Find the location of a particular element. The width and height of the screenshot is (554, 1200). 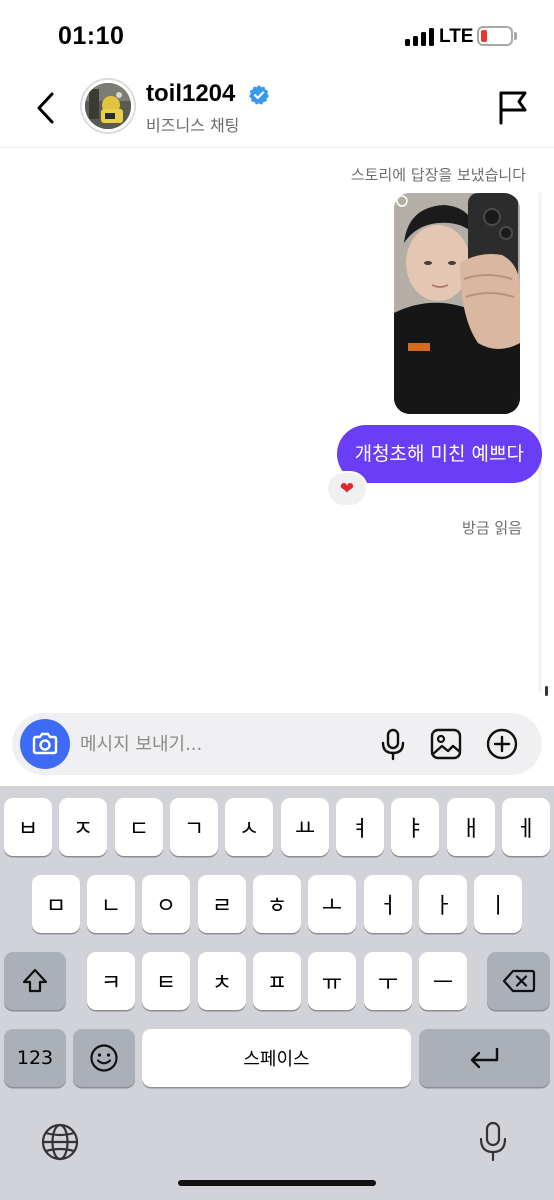

chevron-left-icon is located at coordinates (45, 108).